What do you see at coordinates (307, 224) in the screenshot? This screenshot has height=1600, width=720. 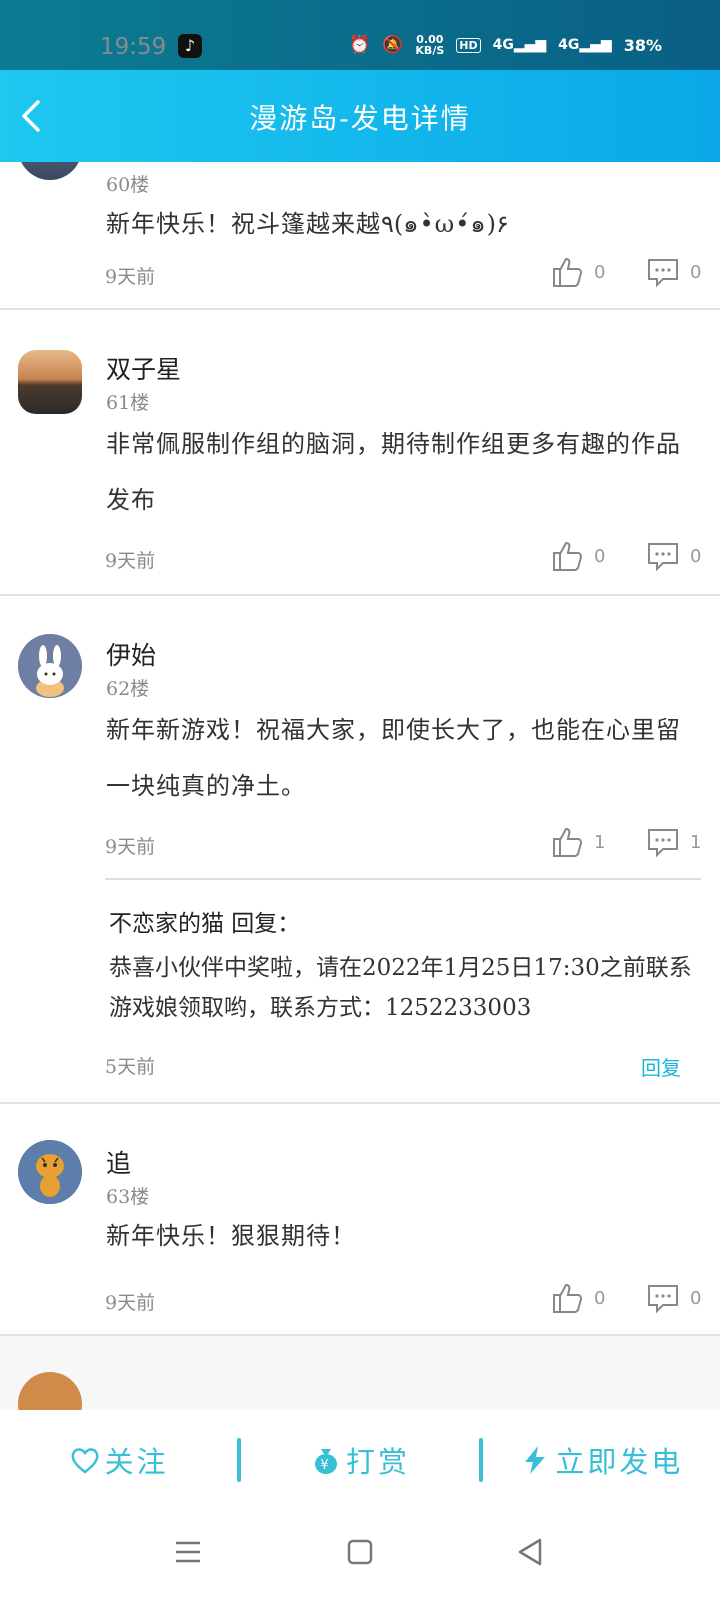 I see `comment-text: 新年快乐！祝斗篷越来越٩(๑•̀ω•́๑)۶` at bounding box center [307, 224].